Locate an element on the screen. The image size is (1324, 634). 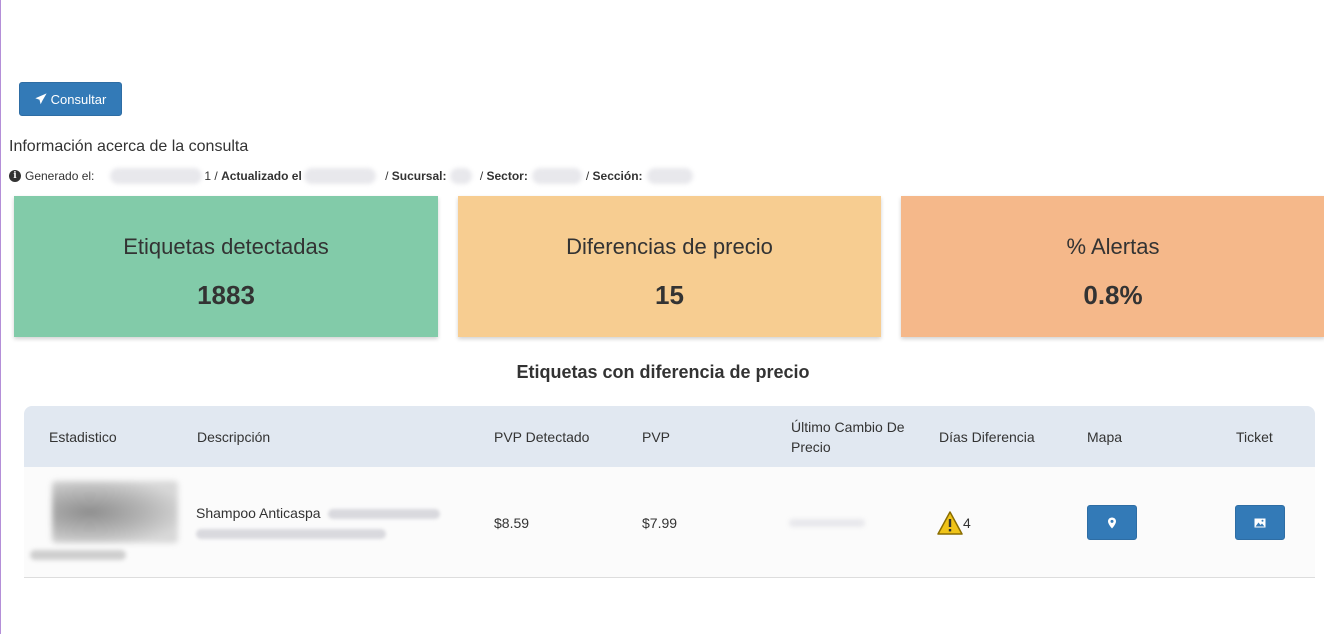
pvp-detectado-value: $8.59 is located at coordinates (512, 522).